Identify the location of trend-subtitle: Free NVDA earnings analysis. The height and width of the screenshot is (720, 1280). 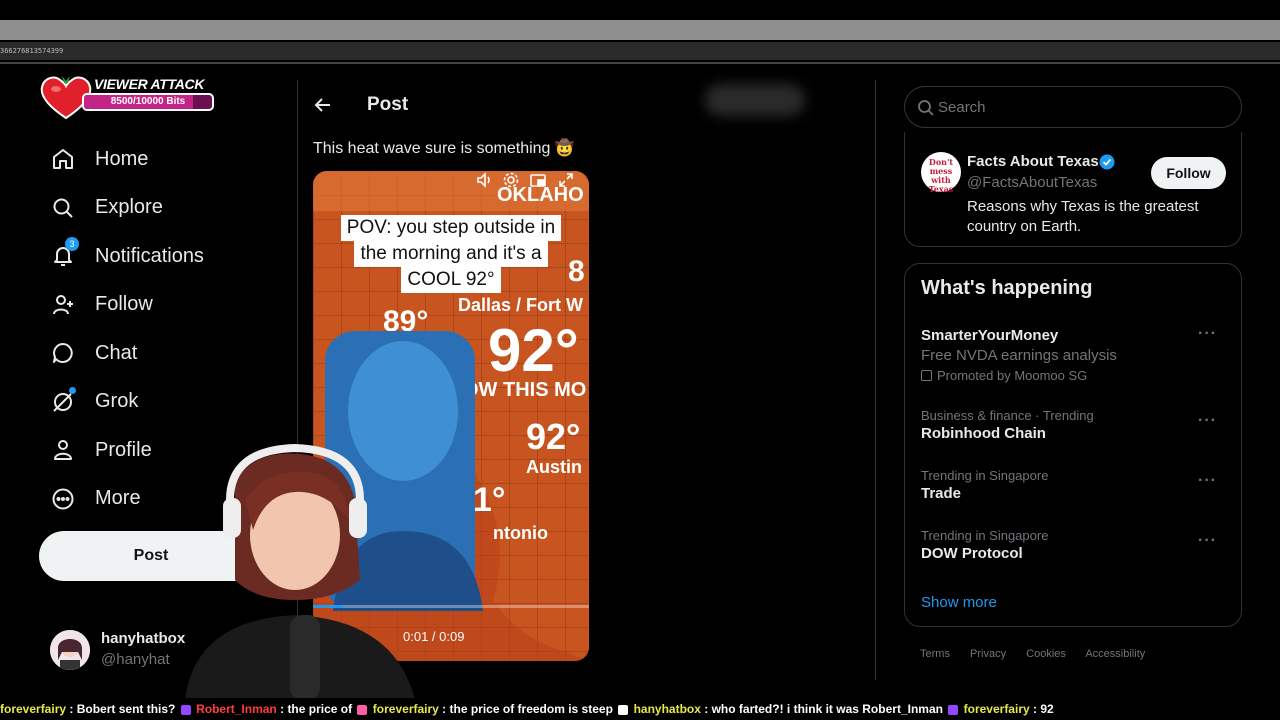
(1019, 355).